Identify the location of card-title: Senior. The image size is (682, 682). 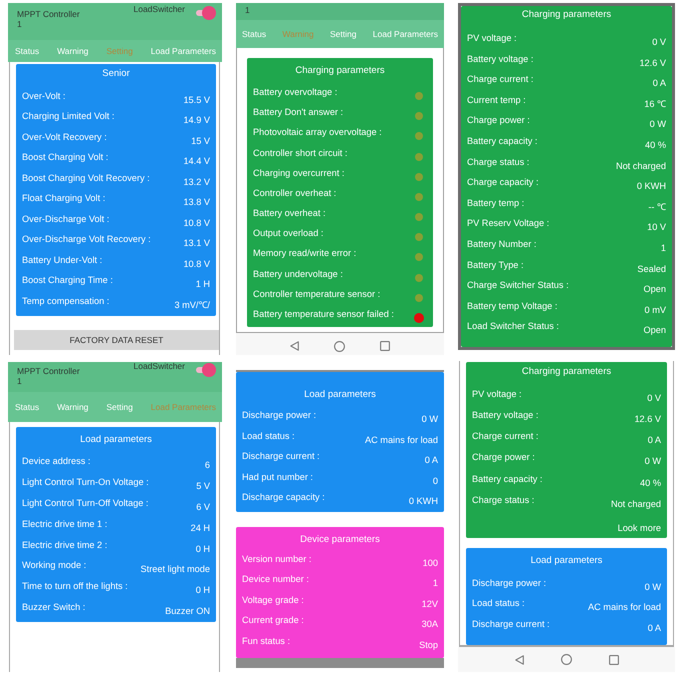
(116, 73).